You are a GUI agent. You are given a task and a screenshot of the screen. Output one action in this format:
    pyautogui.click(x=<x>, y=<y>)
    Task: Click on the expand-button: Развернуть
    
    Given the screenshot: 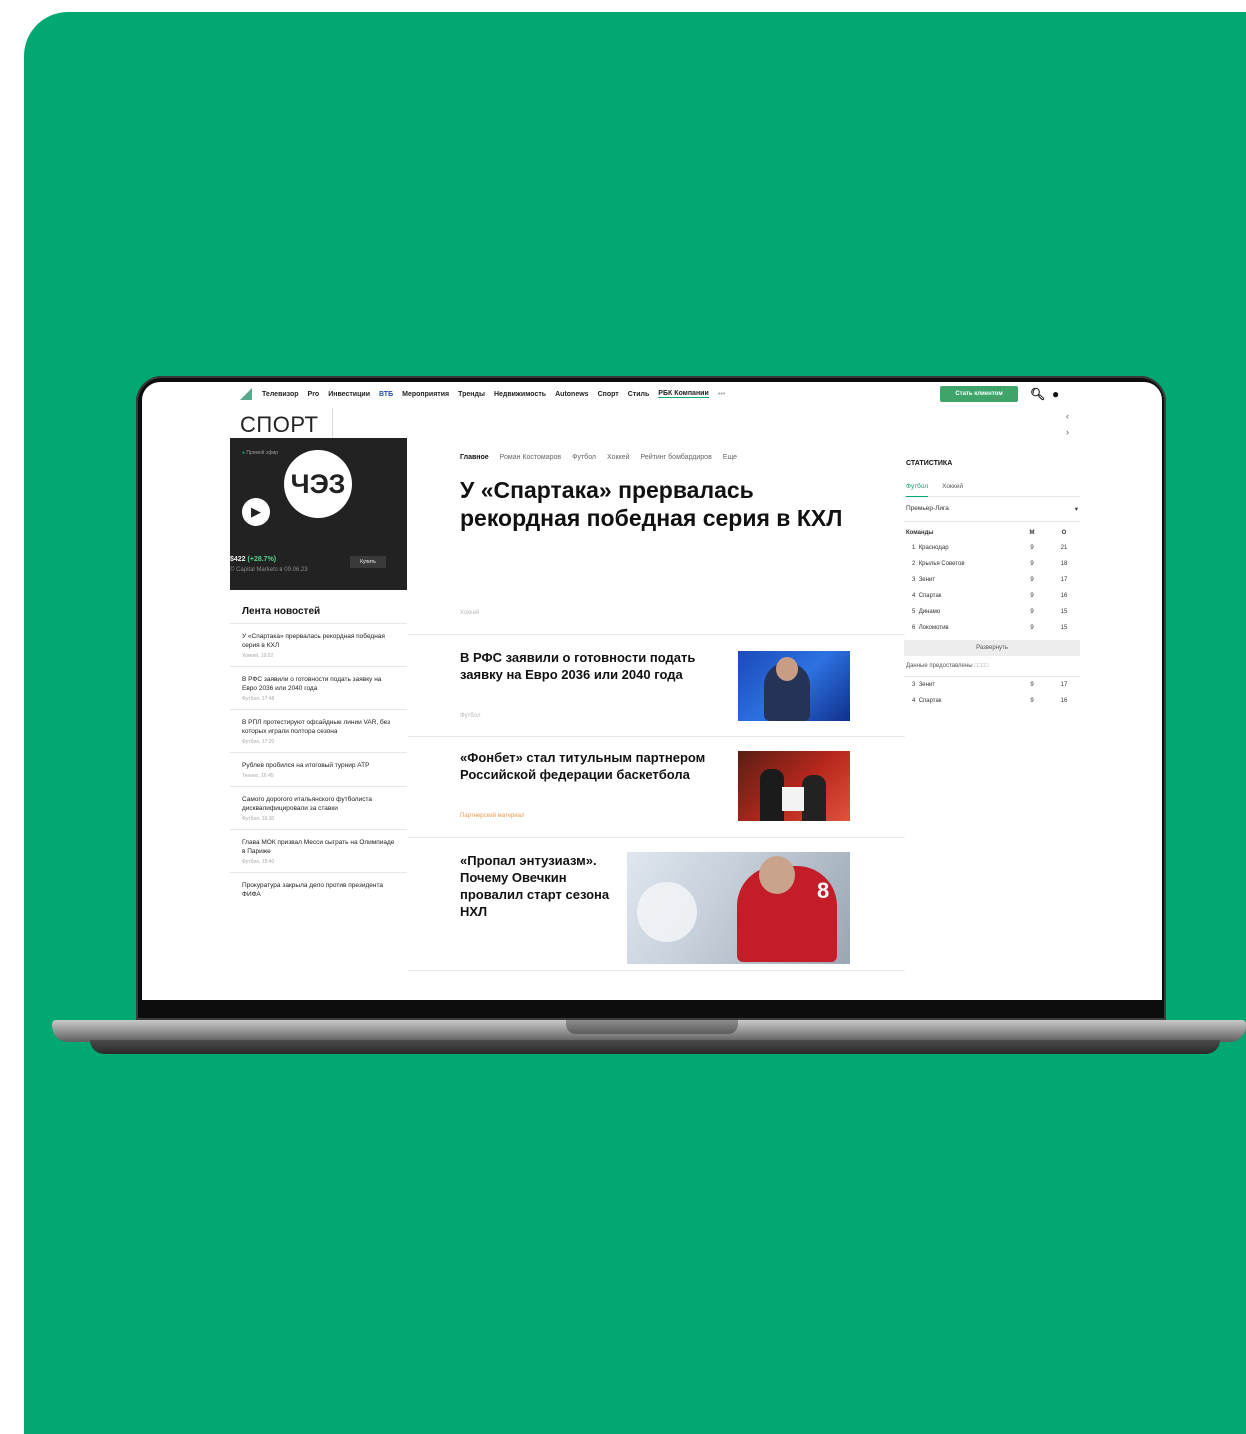 What is the action you would take?
    pyautogui.click(x=992, y=648)
    